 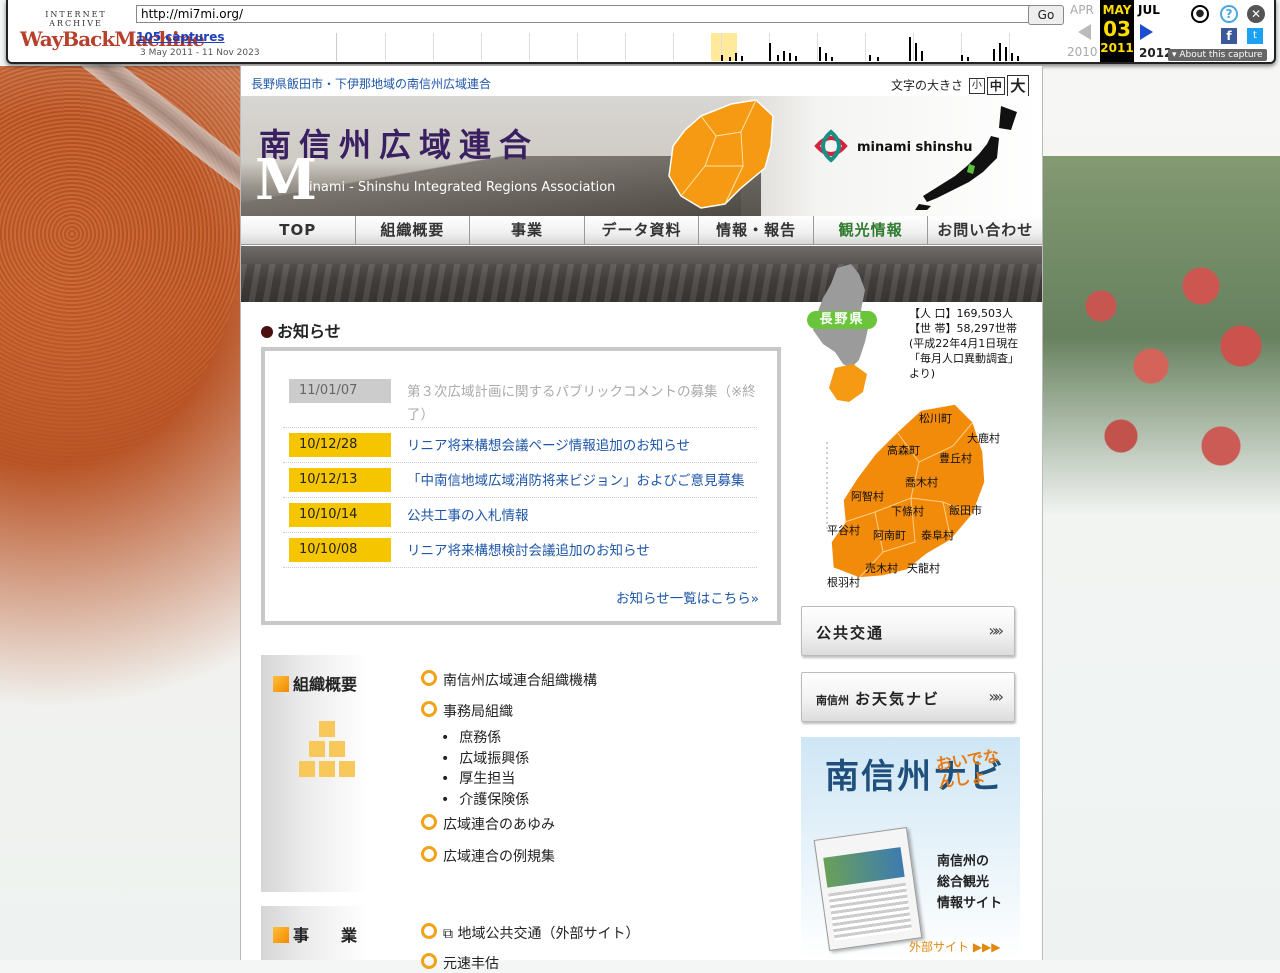 What do you see at coordinates (960, 86) in the screenshot?
I see `font-size-switcher: 文字の大きさ 小中大` at bounding box center [960, 86].